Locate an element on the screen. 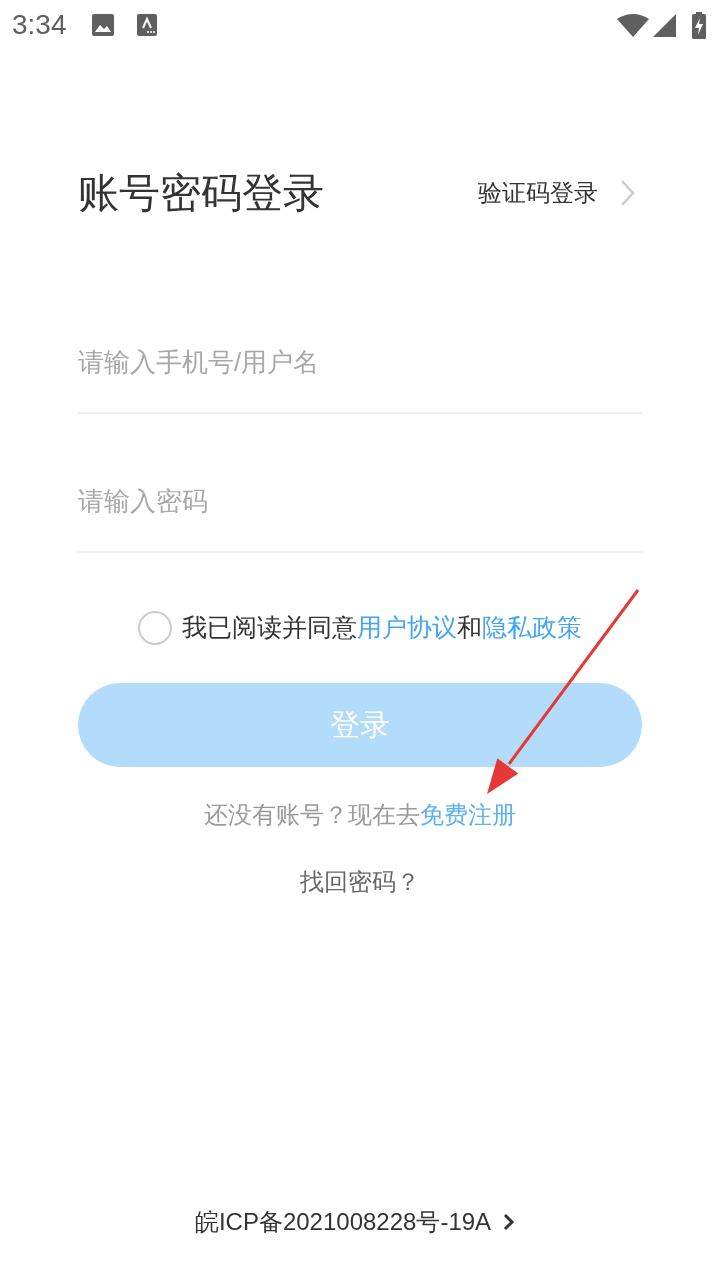  battery-charging-icon is located at coordinates (699, 25).